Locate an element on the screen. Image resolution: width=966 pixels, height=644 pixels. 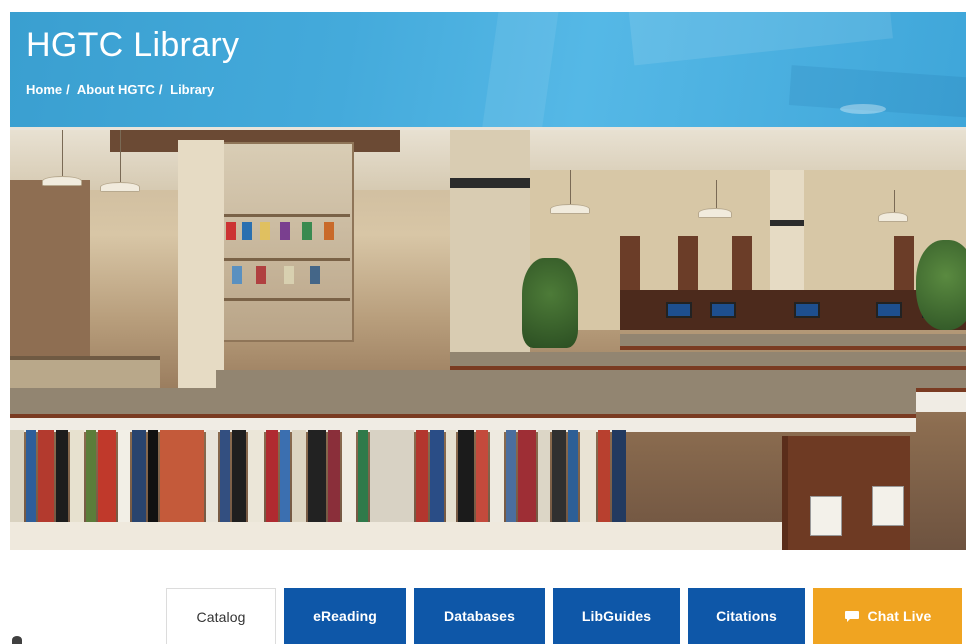
photo-pillar is located at coordinates (201, 265).